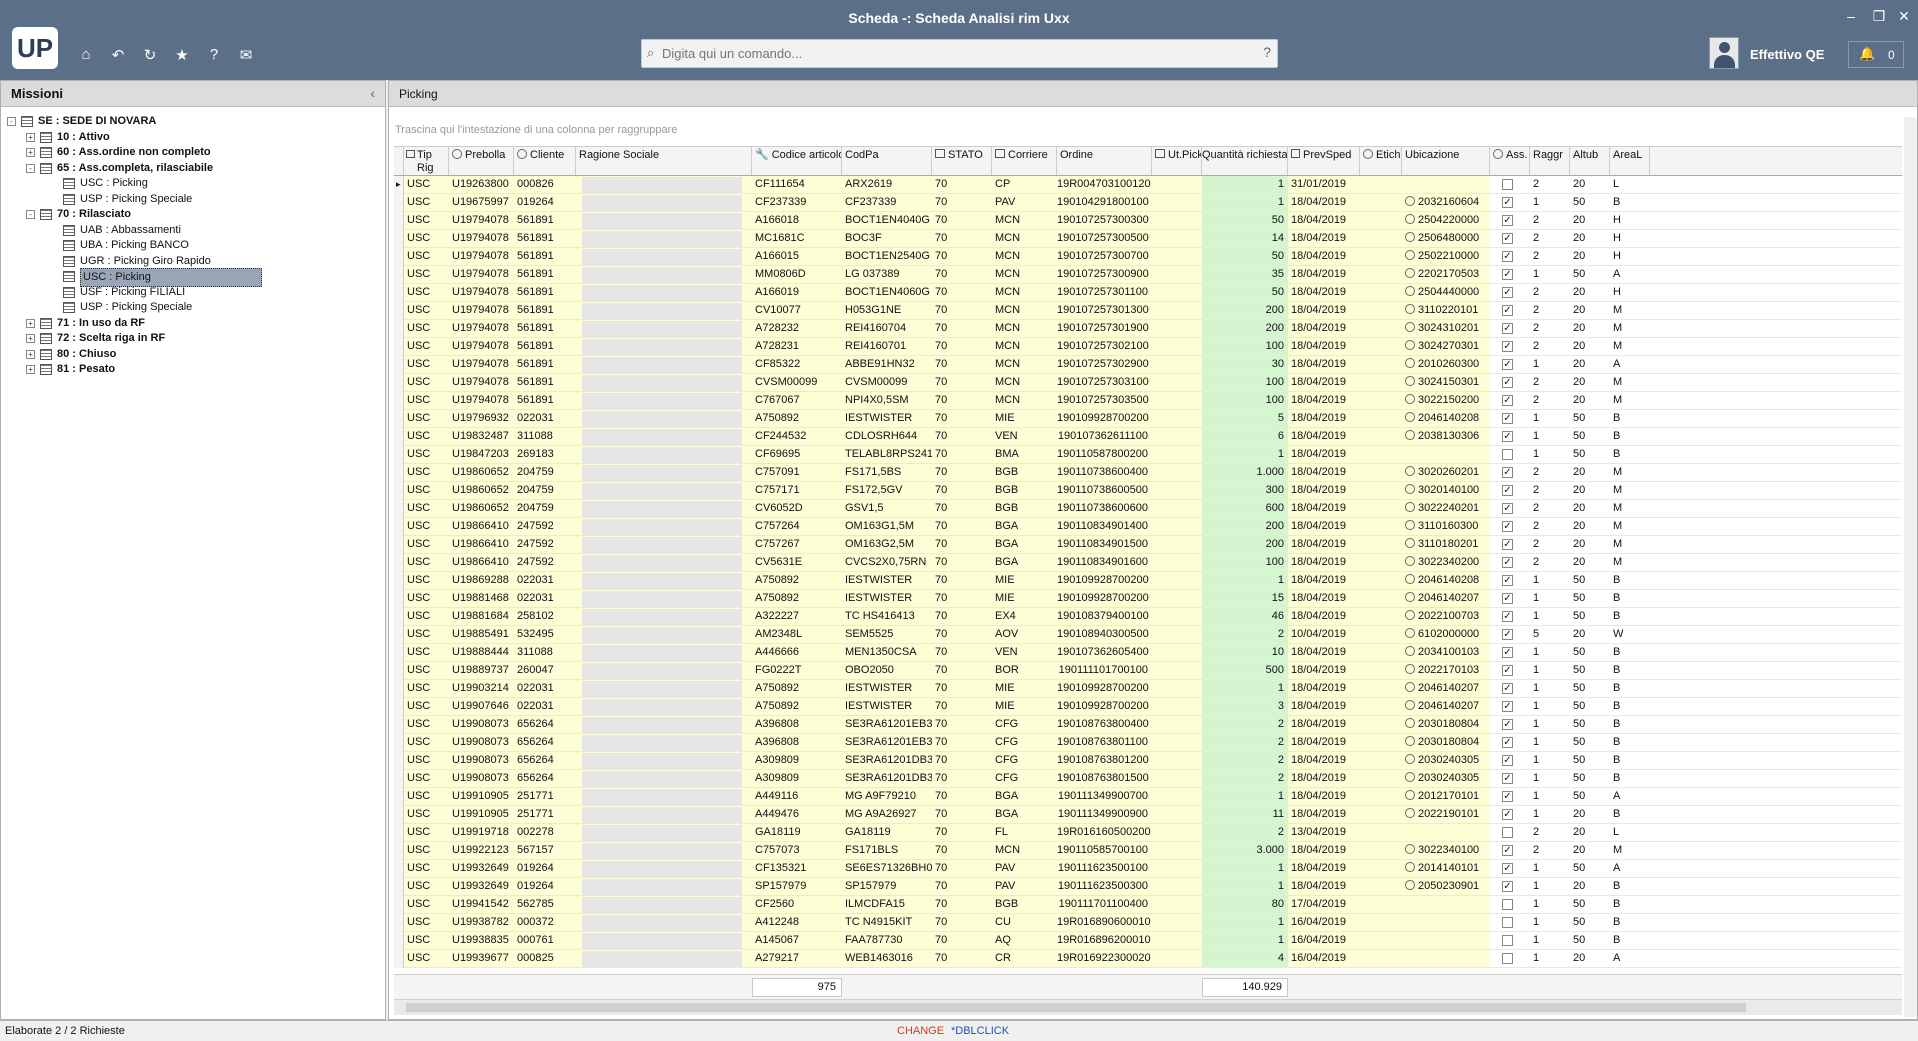  Describe the element at coordinates (150, 55) in the screenshot. I see `refresh-icon: ↻` at that location.